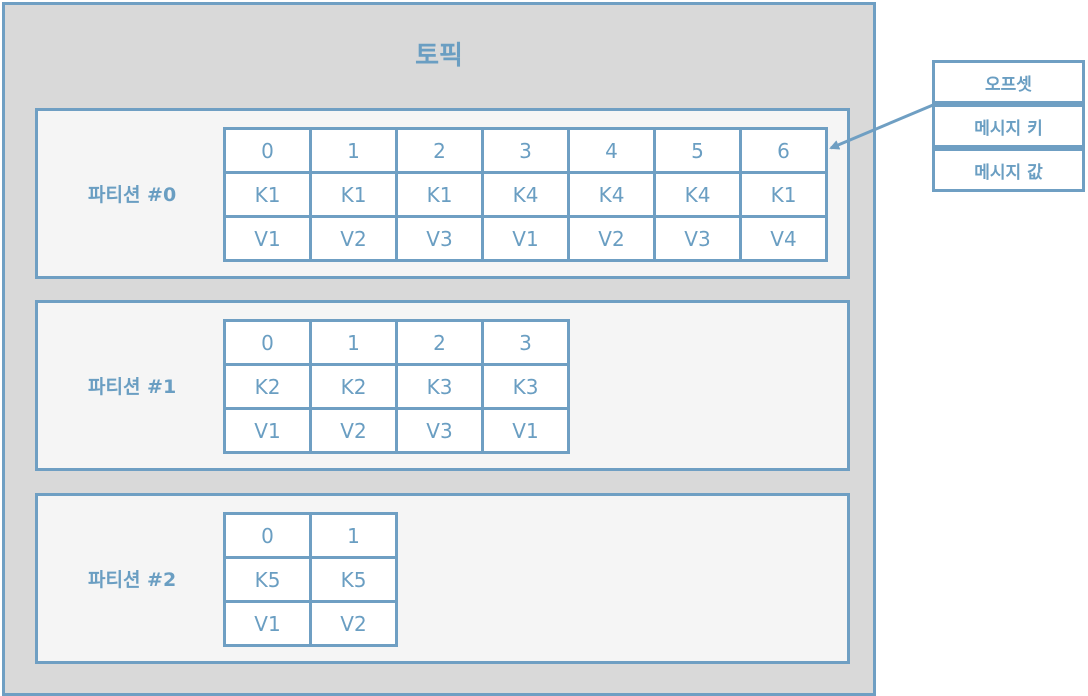 This screenshot has width=1088, height=696. I want to click on legend-arrow, so click(881, 126).